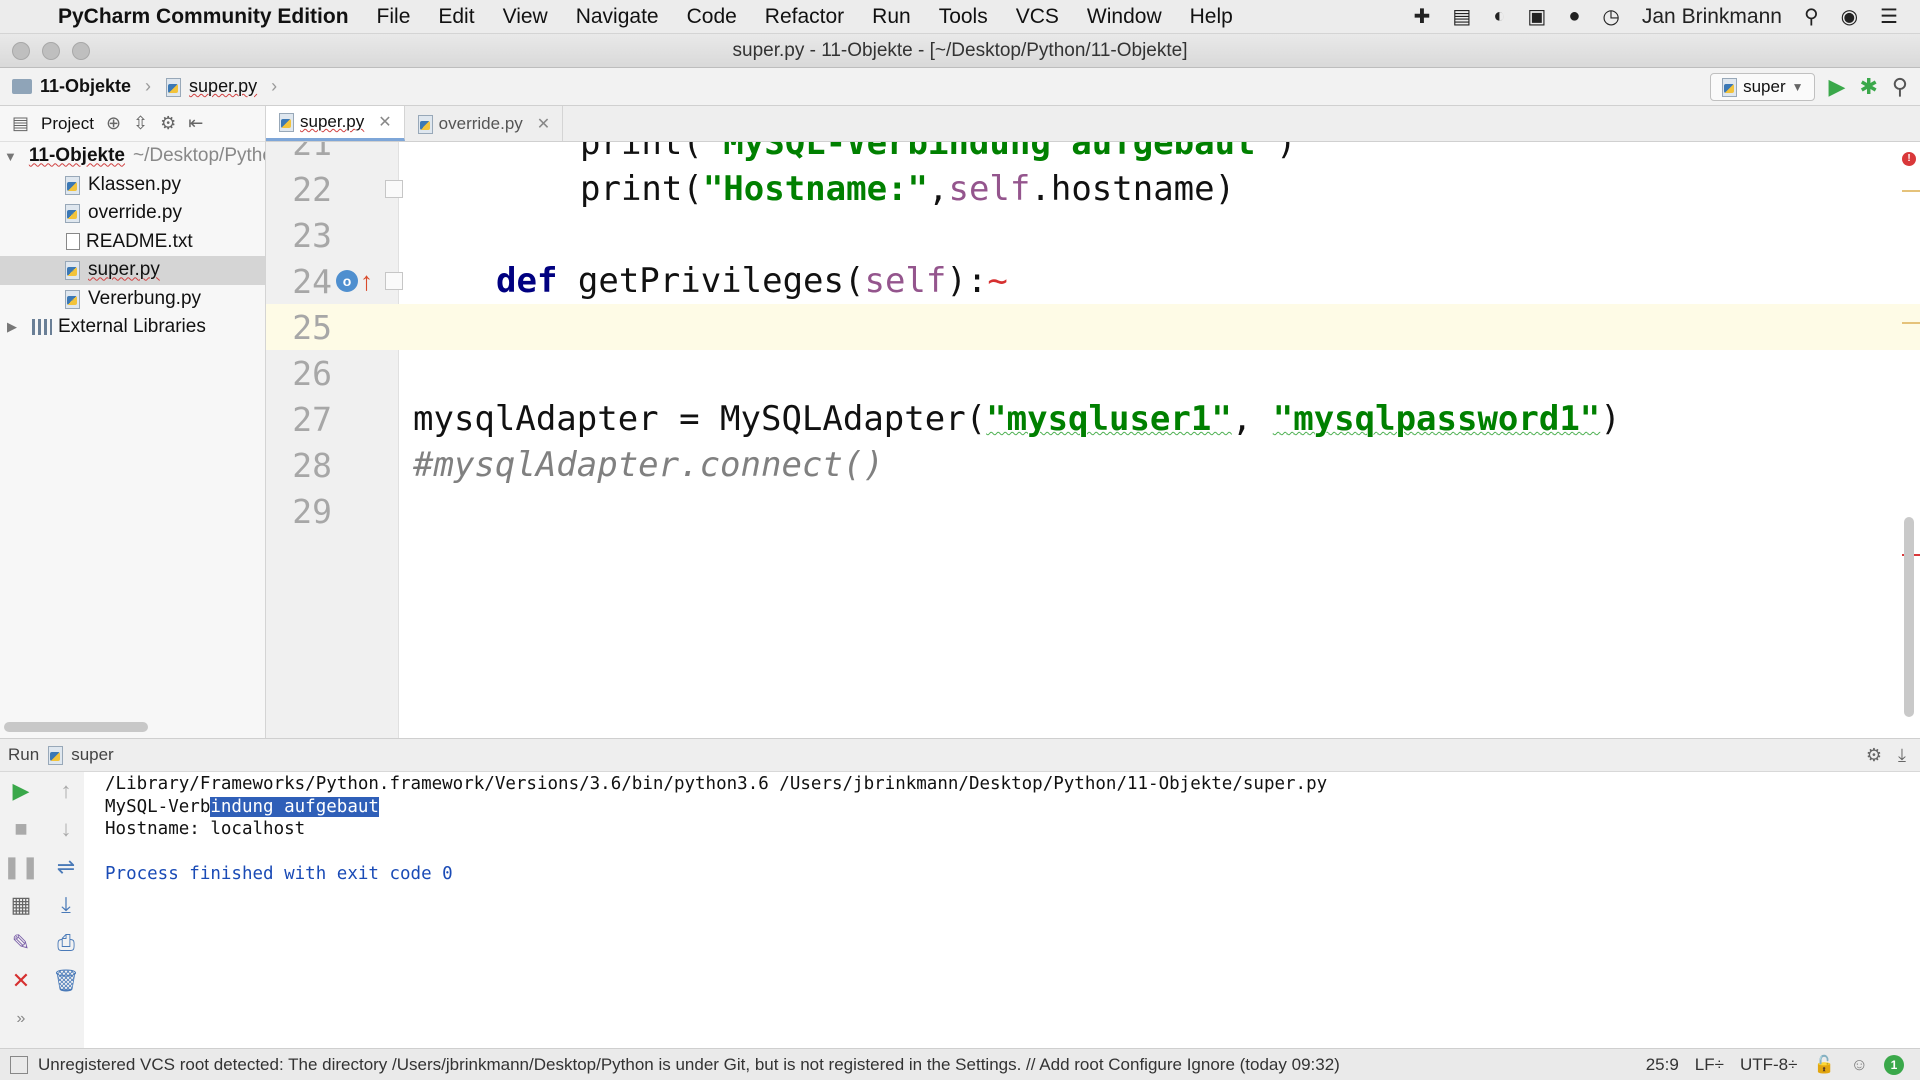  I want to click on error-squiggle-icon: ~, so click(997, 281).